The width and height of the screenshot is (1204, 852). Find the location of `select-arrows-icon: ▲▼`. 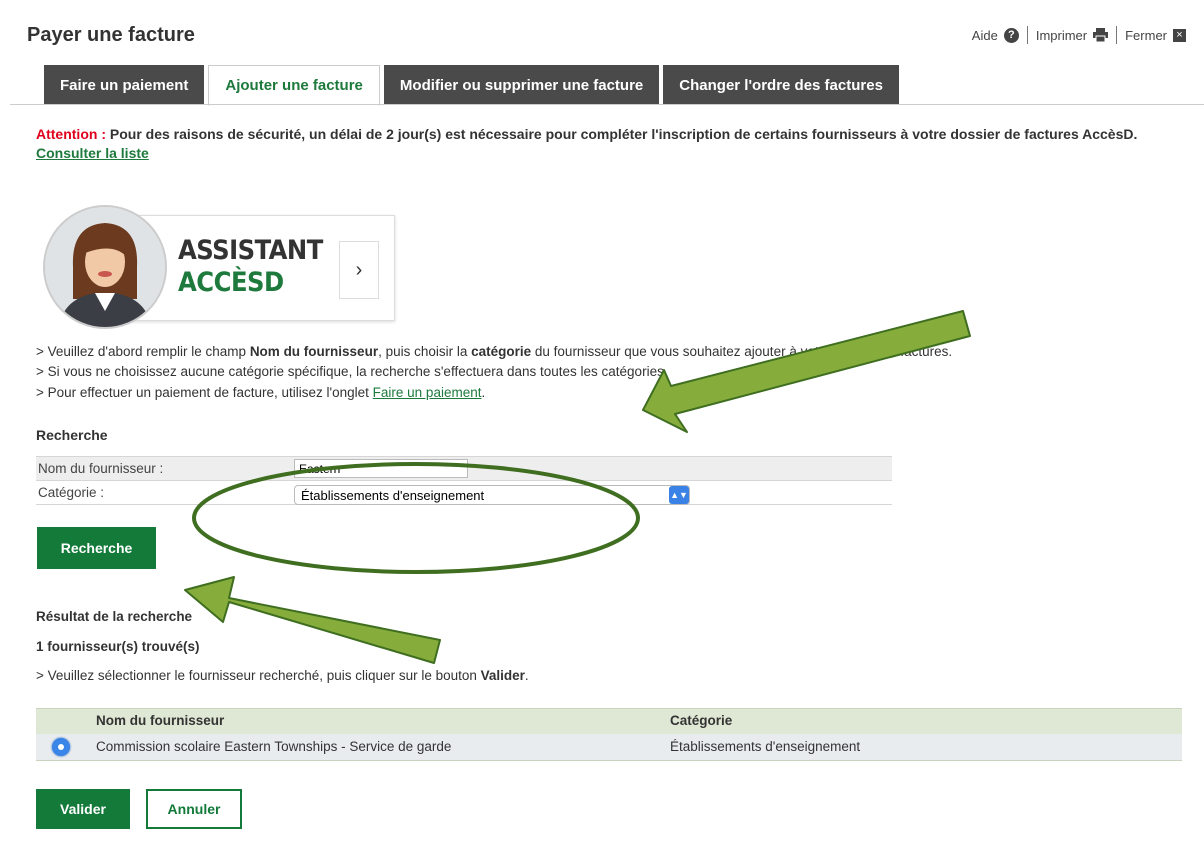

select-arrows-icon: ▲▼ is located at coordinates (679, 495).